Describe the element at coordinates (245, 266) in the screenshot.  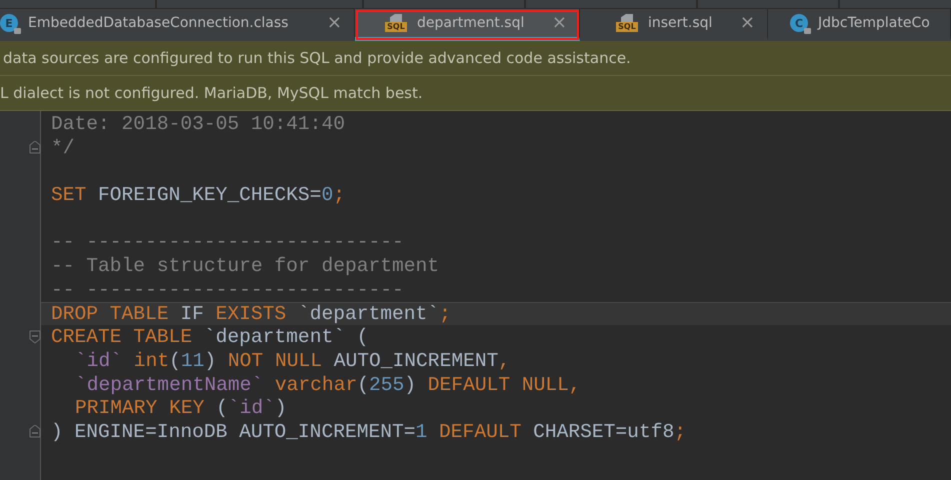
I see `code-line: -- Table structure for department` at that location.